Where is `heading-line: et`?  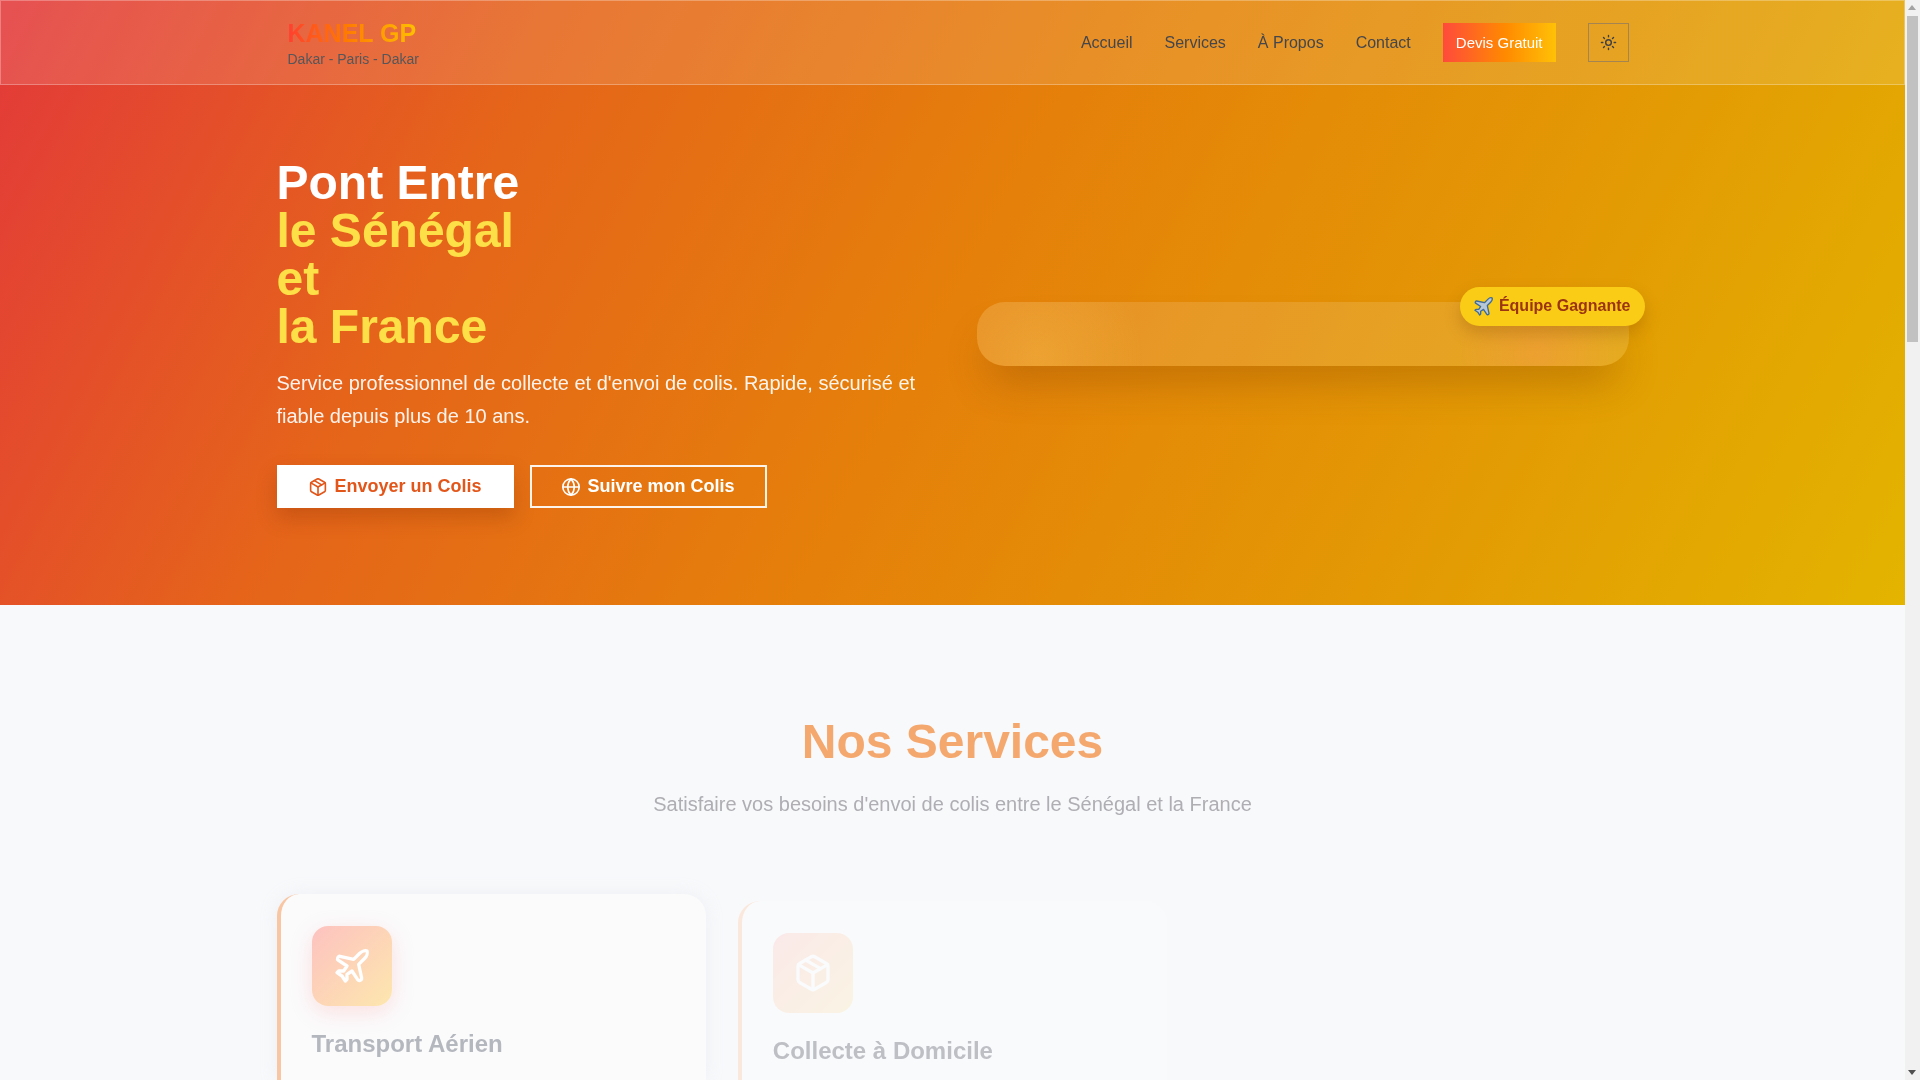 heading-line: et is located at coordinates (298, 279).